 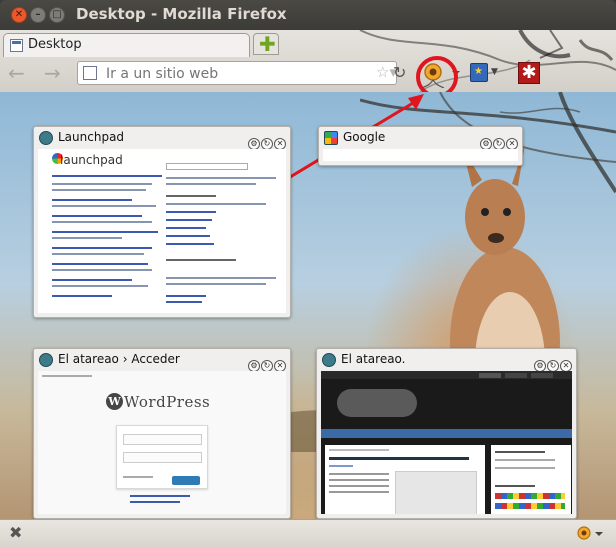 I want to click on browser-chrome: Desktop ✚ ← → ☆▾ ↻ ★ ▼ ✱, so click(x=308, y=61).